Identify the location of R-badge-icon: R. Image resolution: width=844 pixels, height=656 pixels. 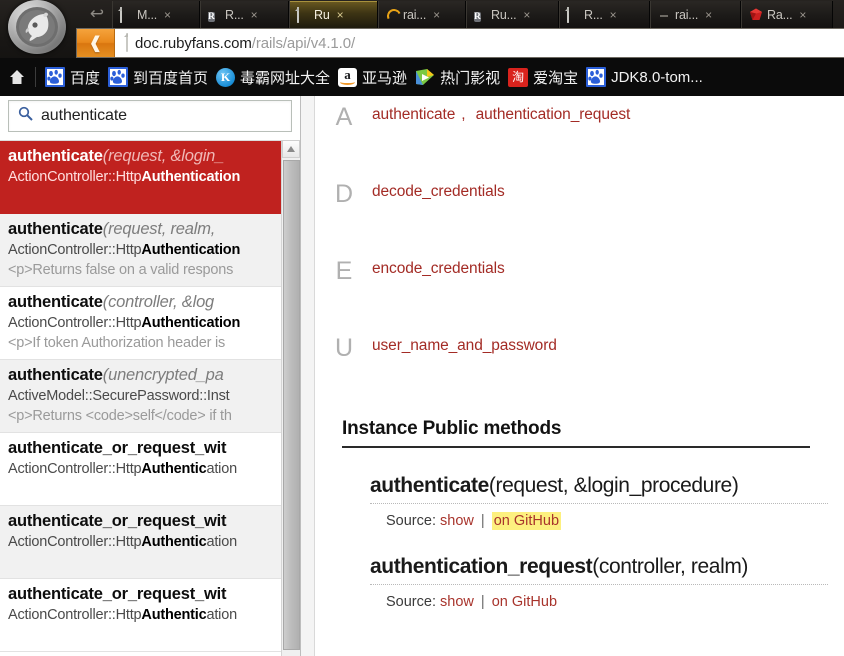
(477, 16).